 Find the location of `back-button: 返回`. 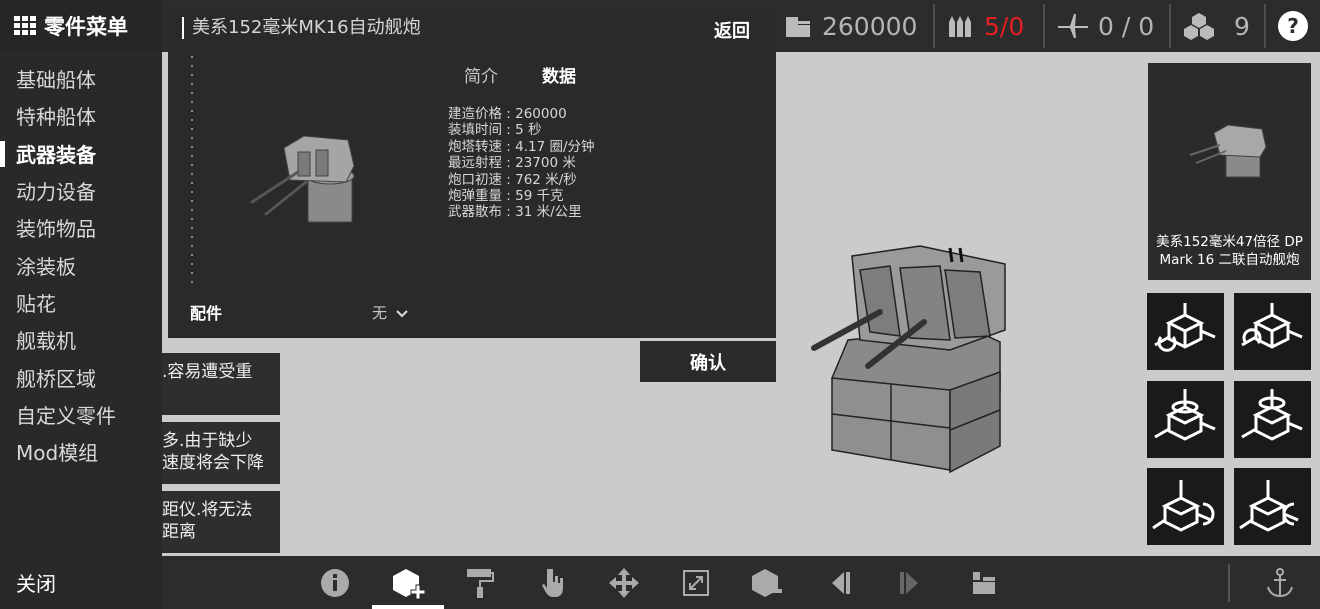

back-button: 返回 is located at coordinates (732, 30).